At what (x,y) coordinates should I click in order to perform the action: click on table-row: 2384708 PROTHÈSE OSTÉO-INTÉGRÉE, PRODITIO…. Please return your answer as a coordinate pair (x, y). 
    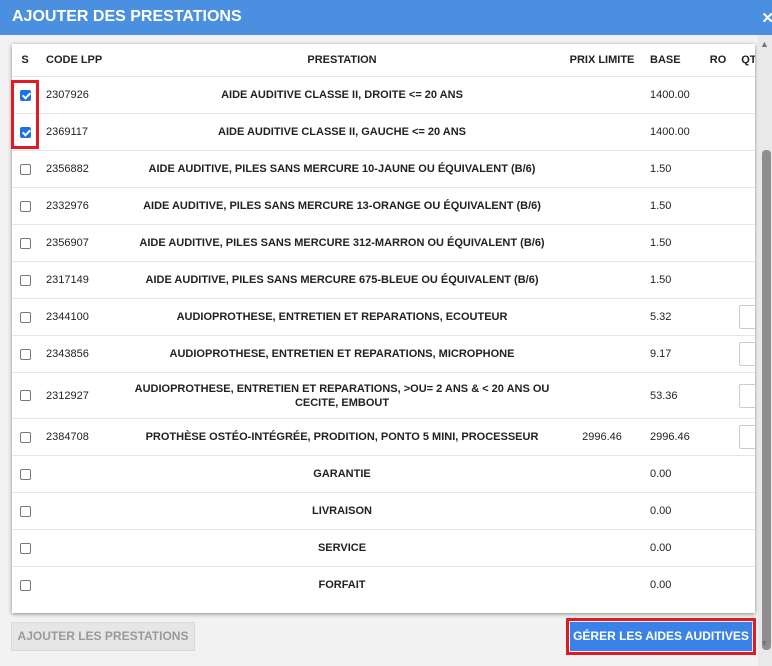
    Looking at the image, I should click on (383, 437).